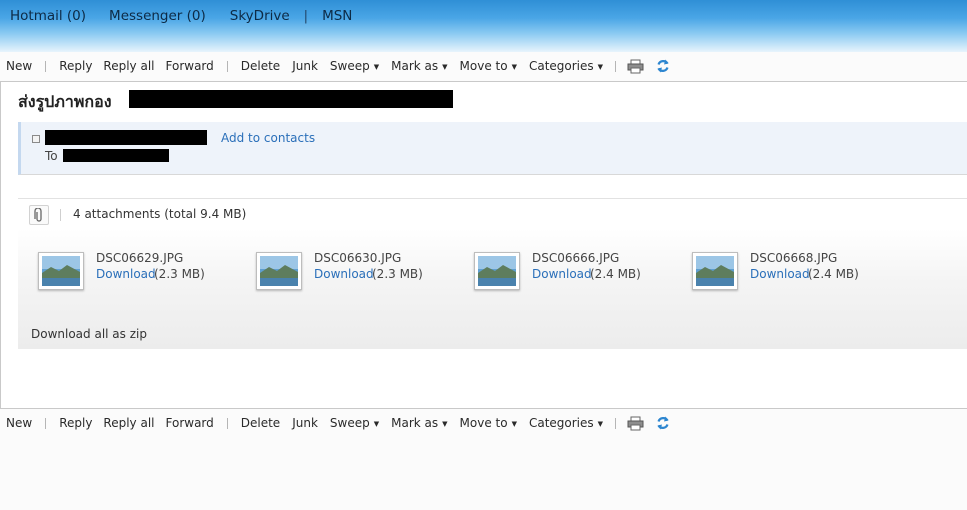 This screenshot has width=967, height=510. I want to click on top-header: Hotmail (0) Messenger (0) SkyDrive | MSN, so click(483, 26).